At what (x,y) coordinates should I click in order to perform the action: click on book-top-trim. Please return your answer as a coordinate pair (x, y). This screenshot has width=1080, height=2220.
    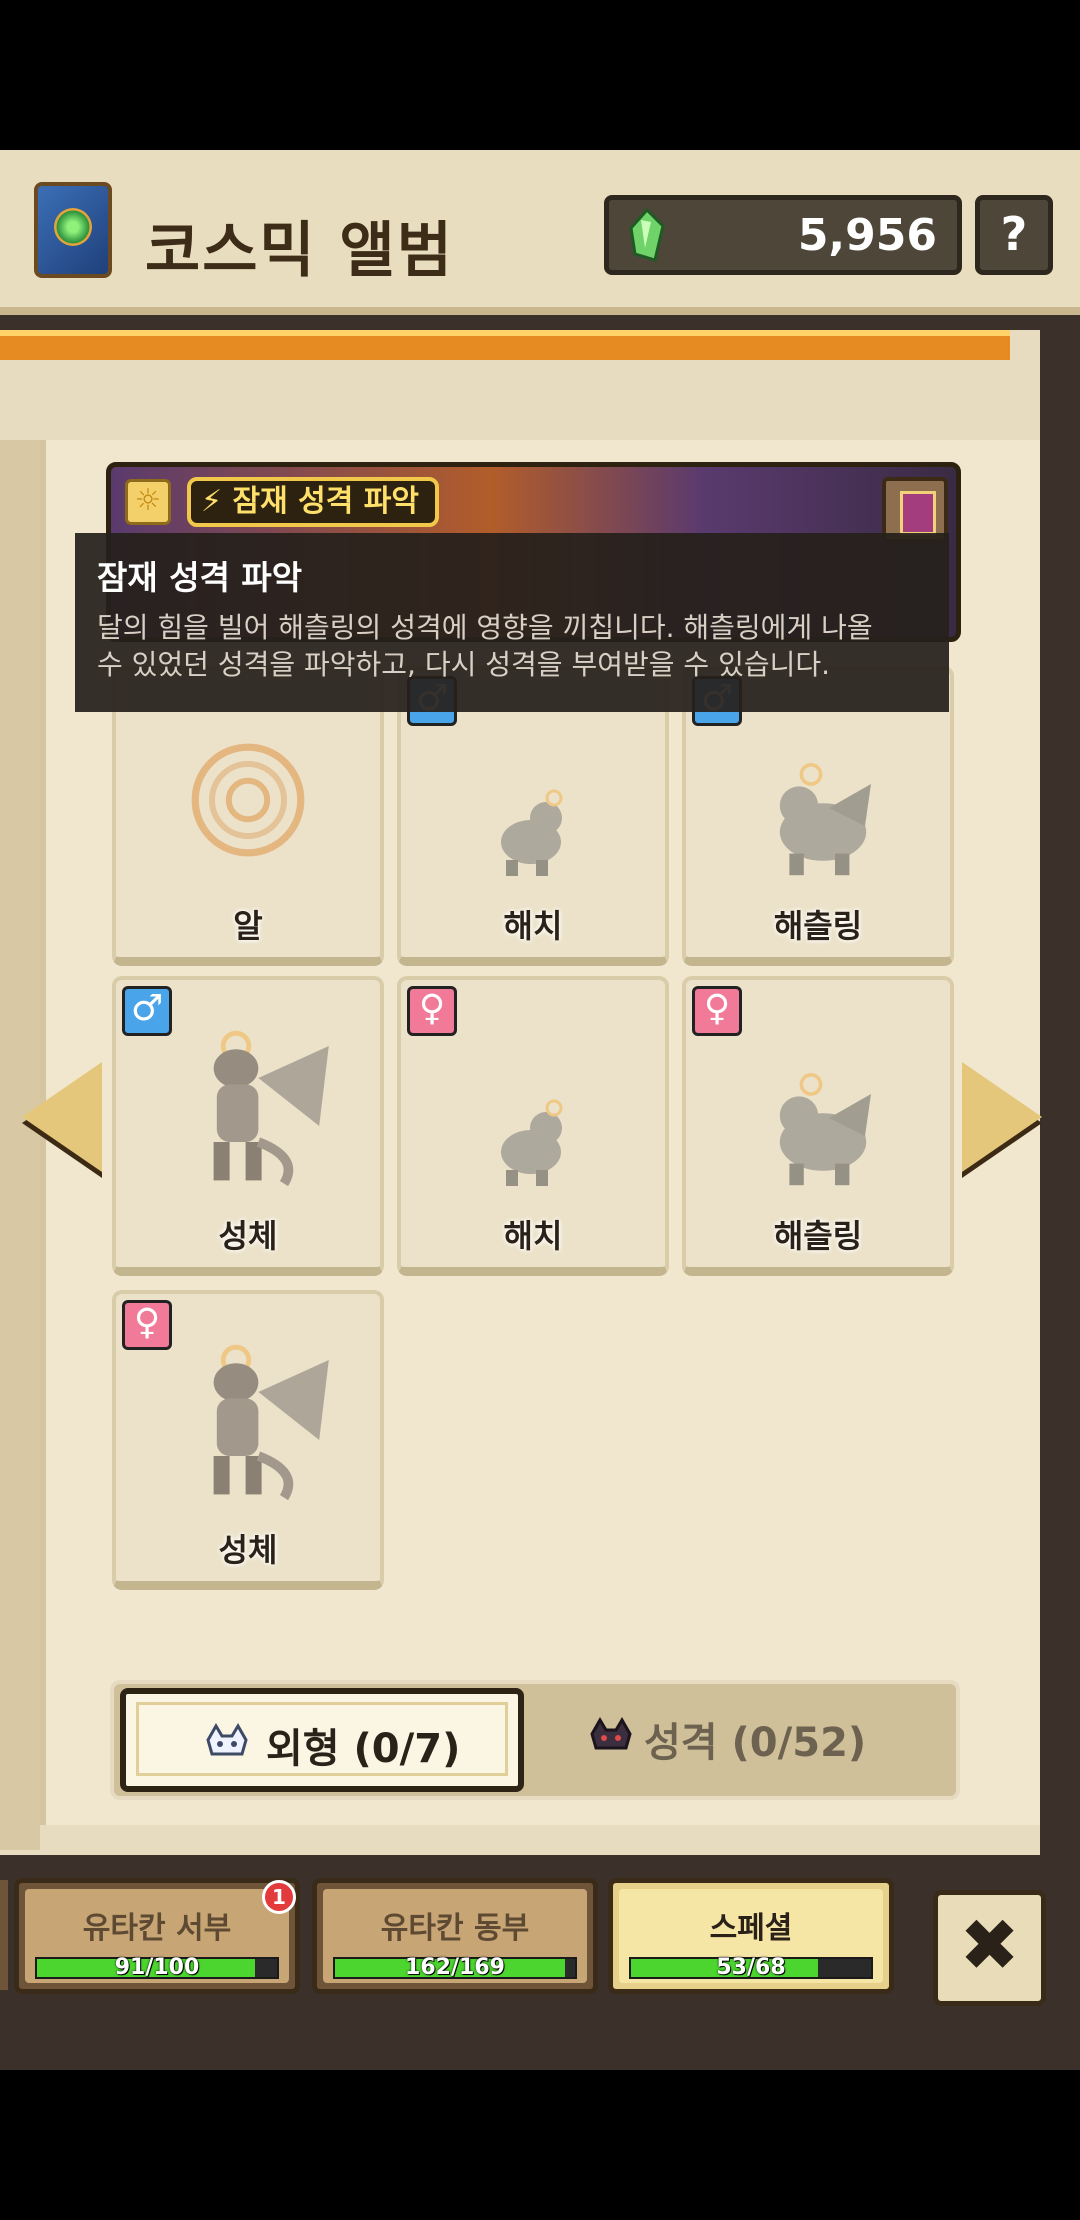
    Looking at the image, I should click on (505, 345).